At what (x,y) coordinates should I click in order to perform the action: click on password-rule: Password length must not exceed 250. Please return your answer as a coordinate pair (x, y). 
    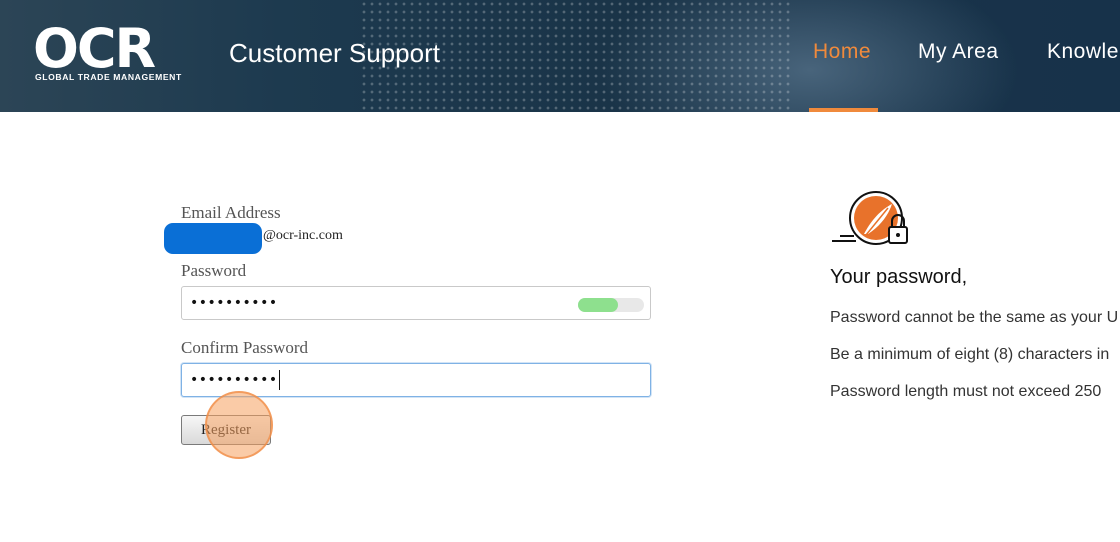
    Looking at the image, I should click on (966, 391).